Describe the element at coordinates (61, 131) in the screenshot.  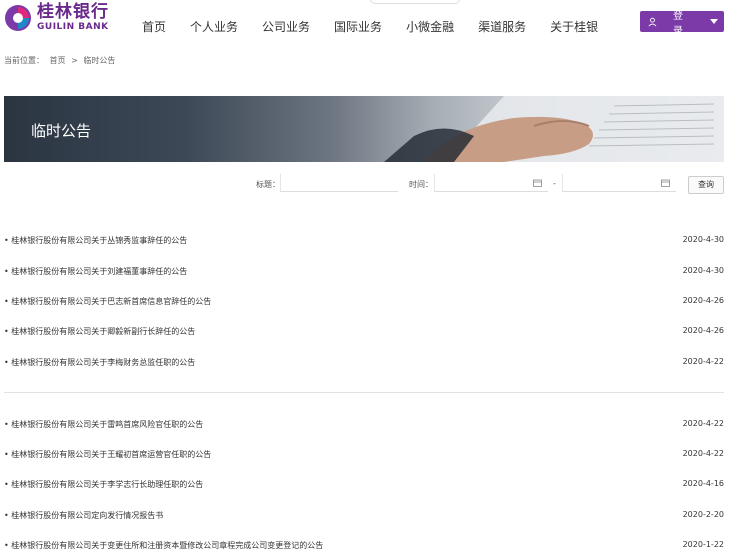
I see `banner-title: 临时公告` at that location.